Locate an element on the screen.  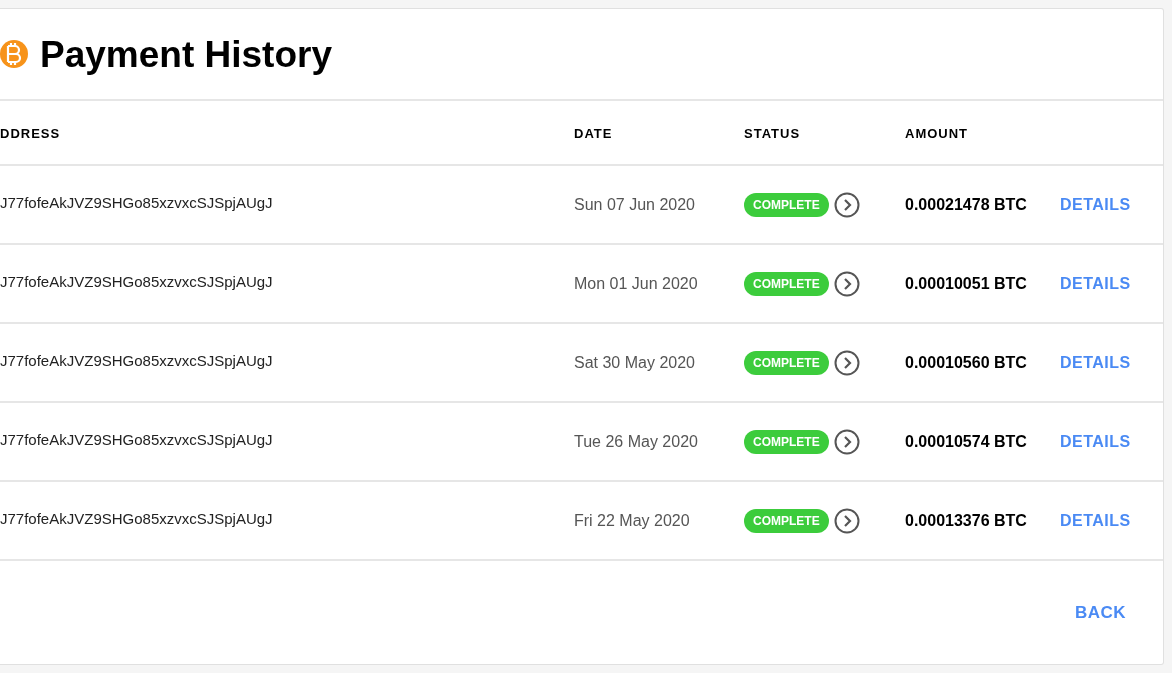
amount-cell: 0.00013376 BTC is located at coordinates (966, 520).